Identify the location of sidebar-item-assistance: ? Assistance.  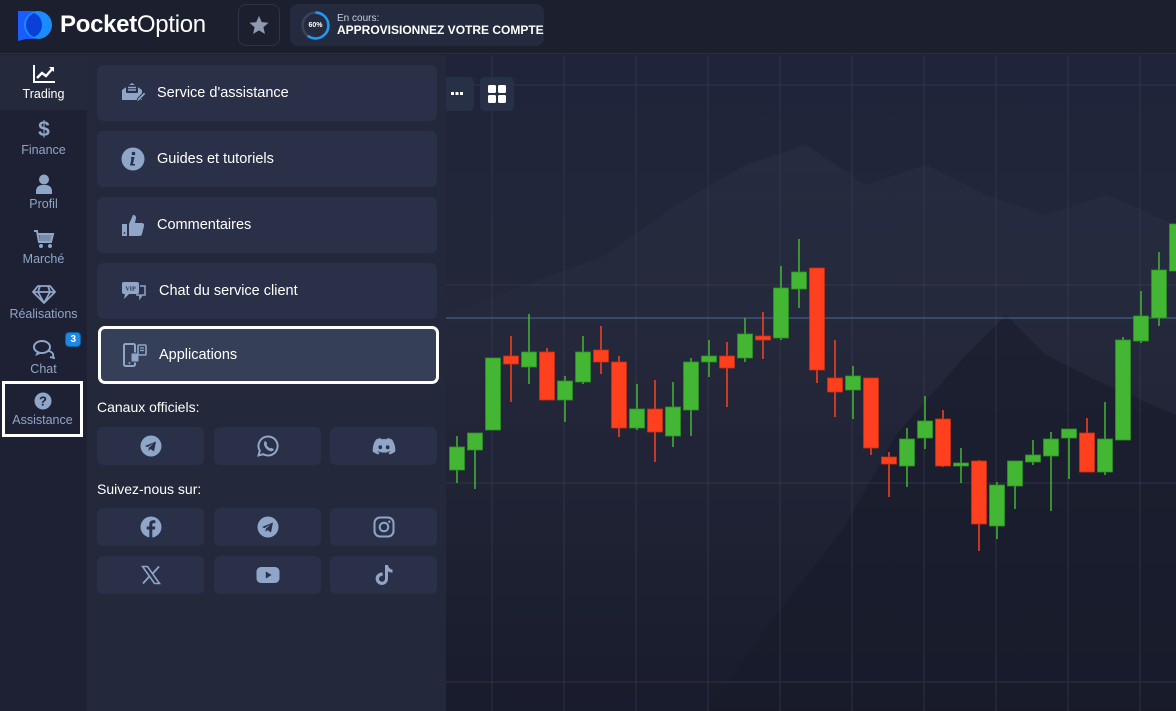
(42, 409).